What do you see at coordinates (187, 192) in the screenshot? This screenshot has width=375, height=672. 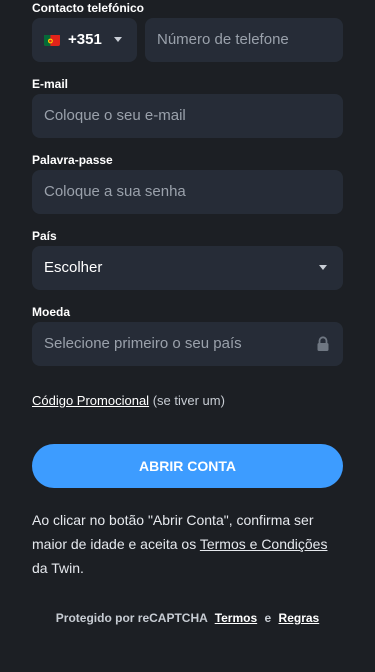 I see `password-field: Coloque a sua senha` at bounding box center [187, 192].